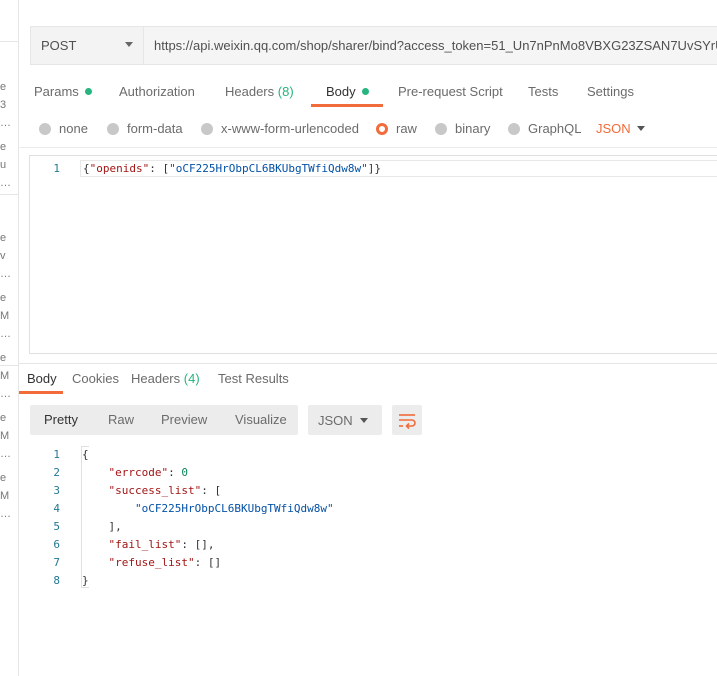 This screenshot has height=676, width=717. What do you see at coordinates (63, 91) in the screenshot?
I see `tab-params: Params` at bounding box center [63, 91].